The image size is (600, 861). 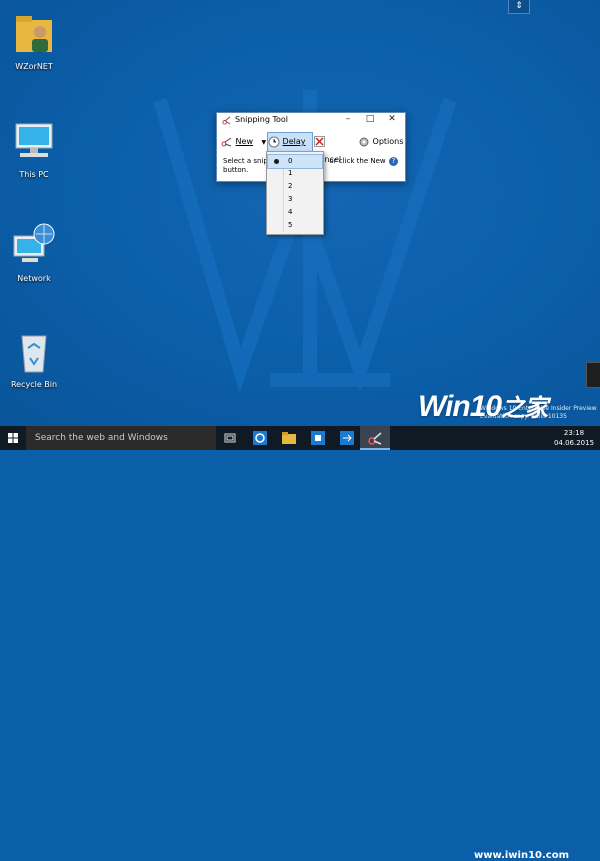 What do you see at coordinates (574, 443) in the screenshot?
I see `clock-date: 04.06.2015` at bounding box center [574, 443].